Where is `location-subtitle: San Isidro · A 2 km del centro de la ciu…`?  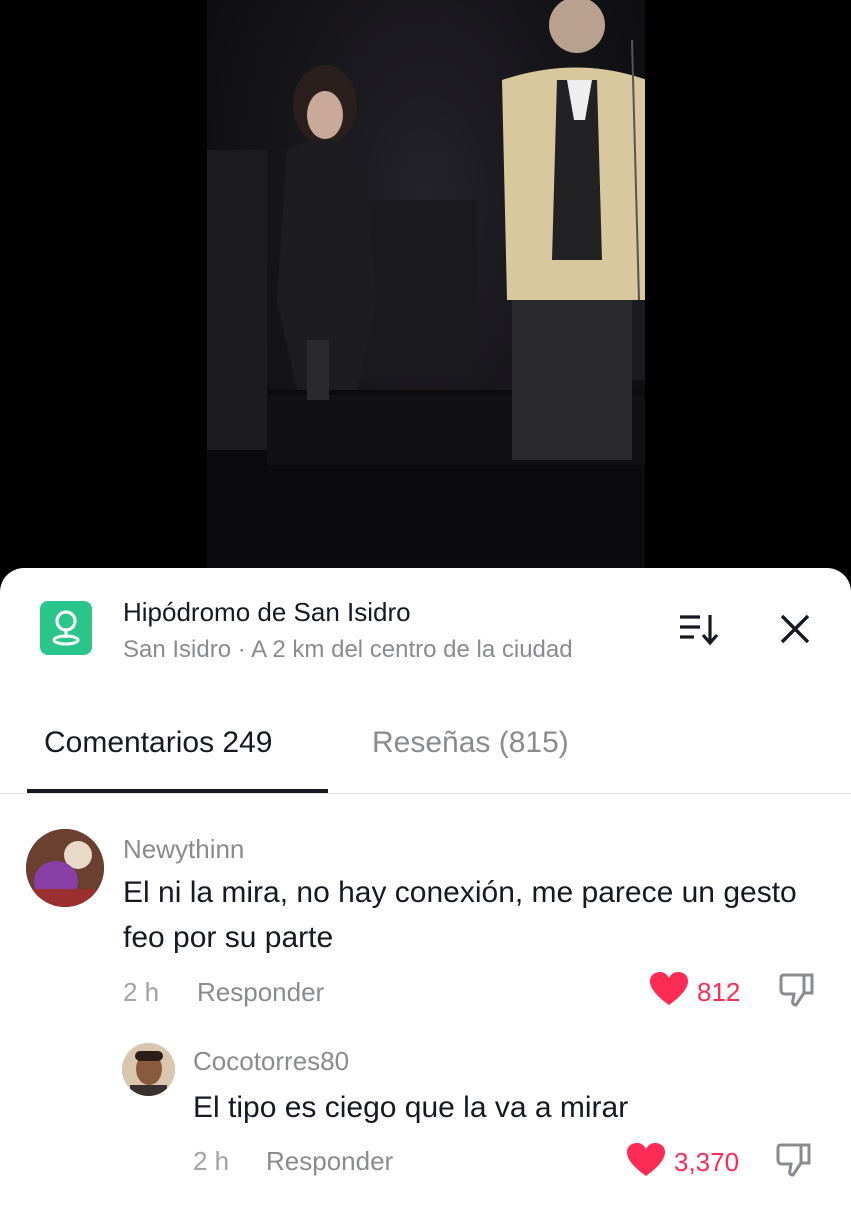 location-subtitle: San Isidro · A 2 km del centro de la ciu… is located at coordinates (348, 649).